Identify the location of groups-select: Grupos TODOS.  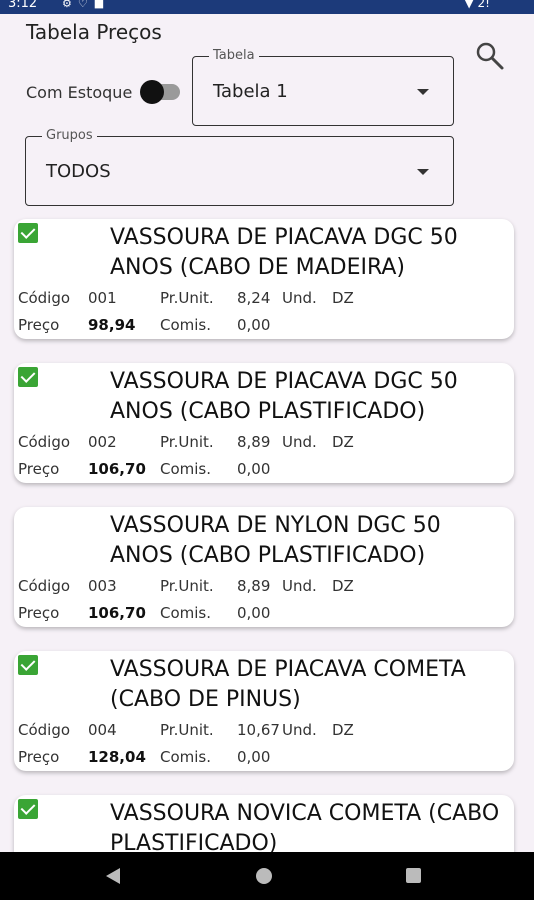
(239, 167).